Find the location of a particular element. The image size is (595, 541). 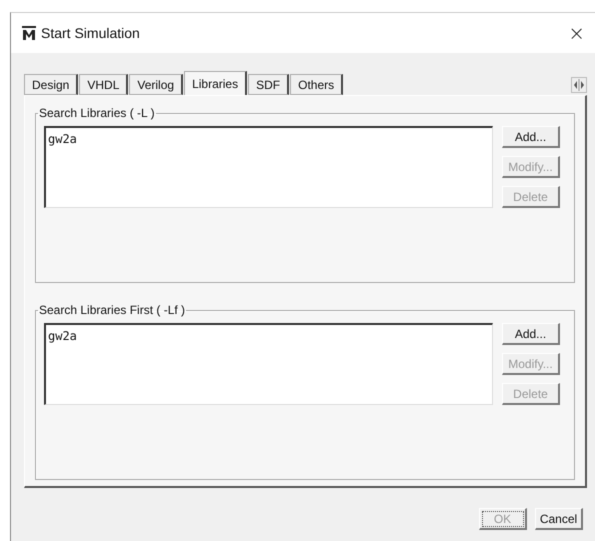

group-title: Search Libraries ( -L ) is located at coordinates (97, 113).